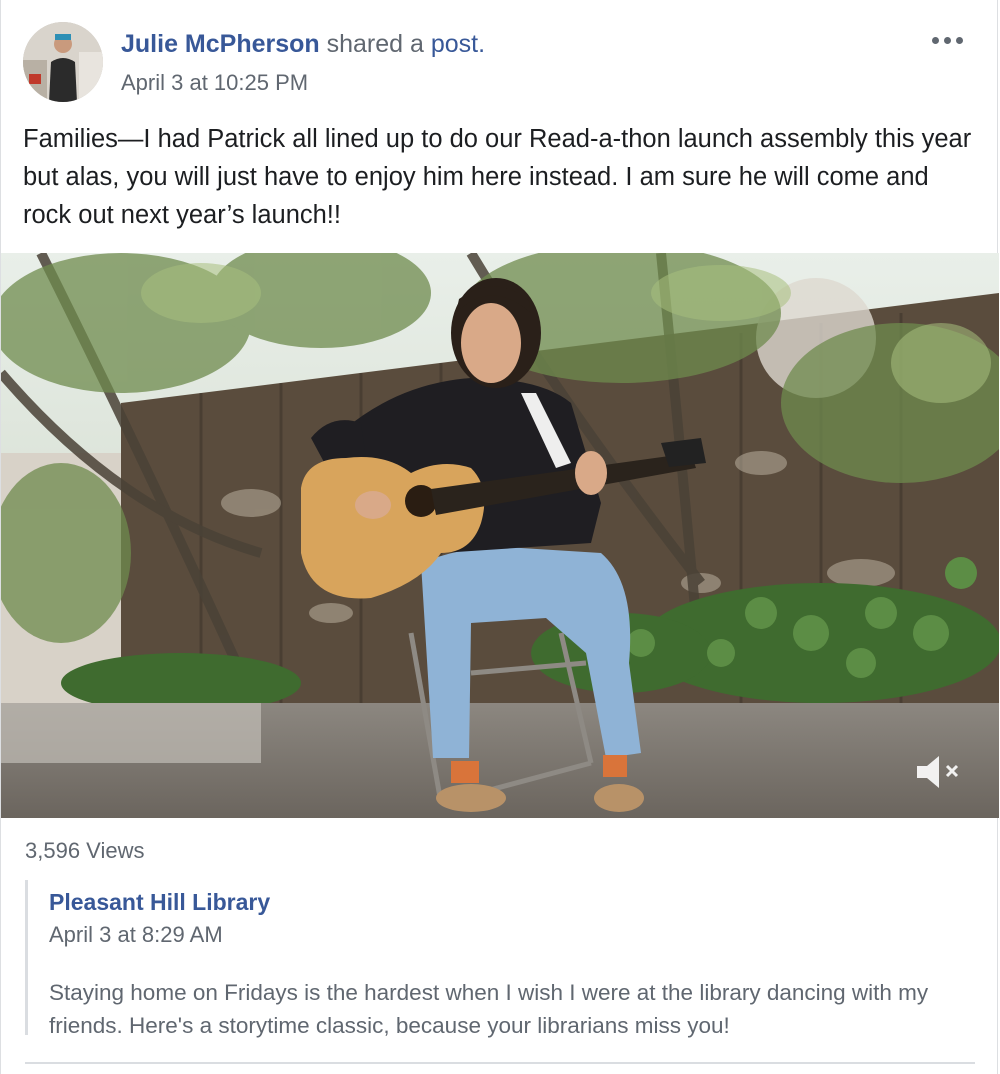 The height and width of the screenshot is (1074, 1000). I want to click on divider, so click(500, 1063).